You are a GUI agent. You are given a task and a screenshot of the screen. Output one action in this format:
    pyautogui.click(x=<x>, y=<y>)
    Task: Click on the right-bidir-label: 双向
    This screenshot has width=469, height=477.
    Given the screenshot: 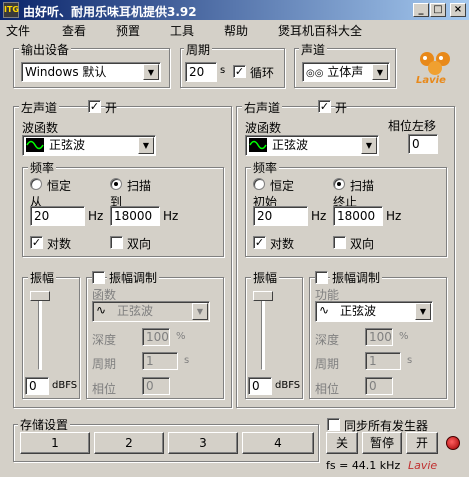 What is the action you would take?
    pyautogui.click(x=362, y=244)
    